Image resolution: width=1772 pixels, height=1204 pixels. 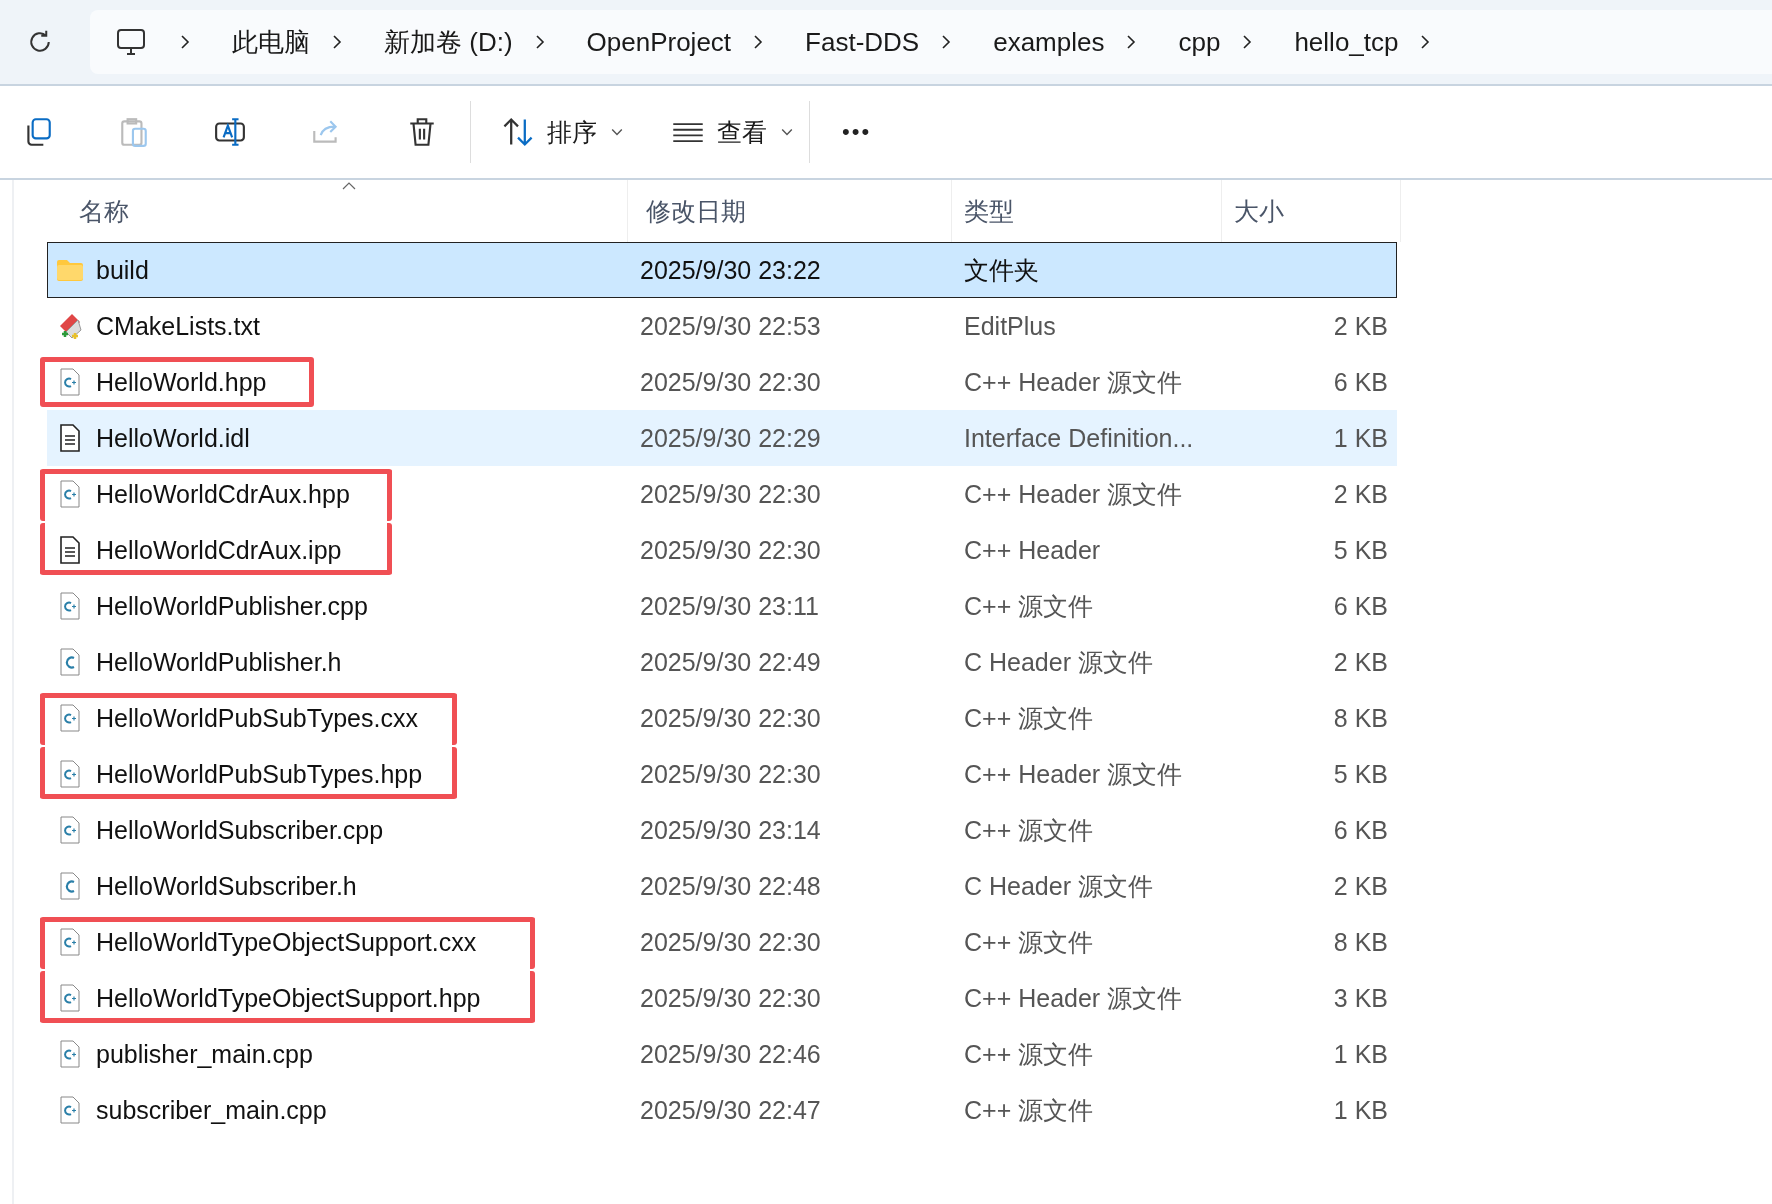 I want to click on modified-date: 2025/9/30 23:11, so click(x=729, y=606).